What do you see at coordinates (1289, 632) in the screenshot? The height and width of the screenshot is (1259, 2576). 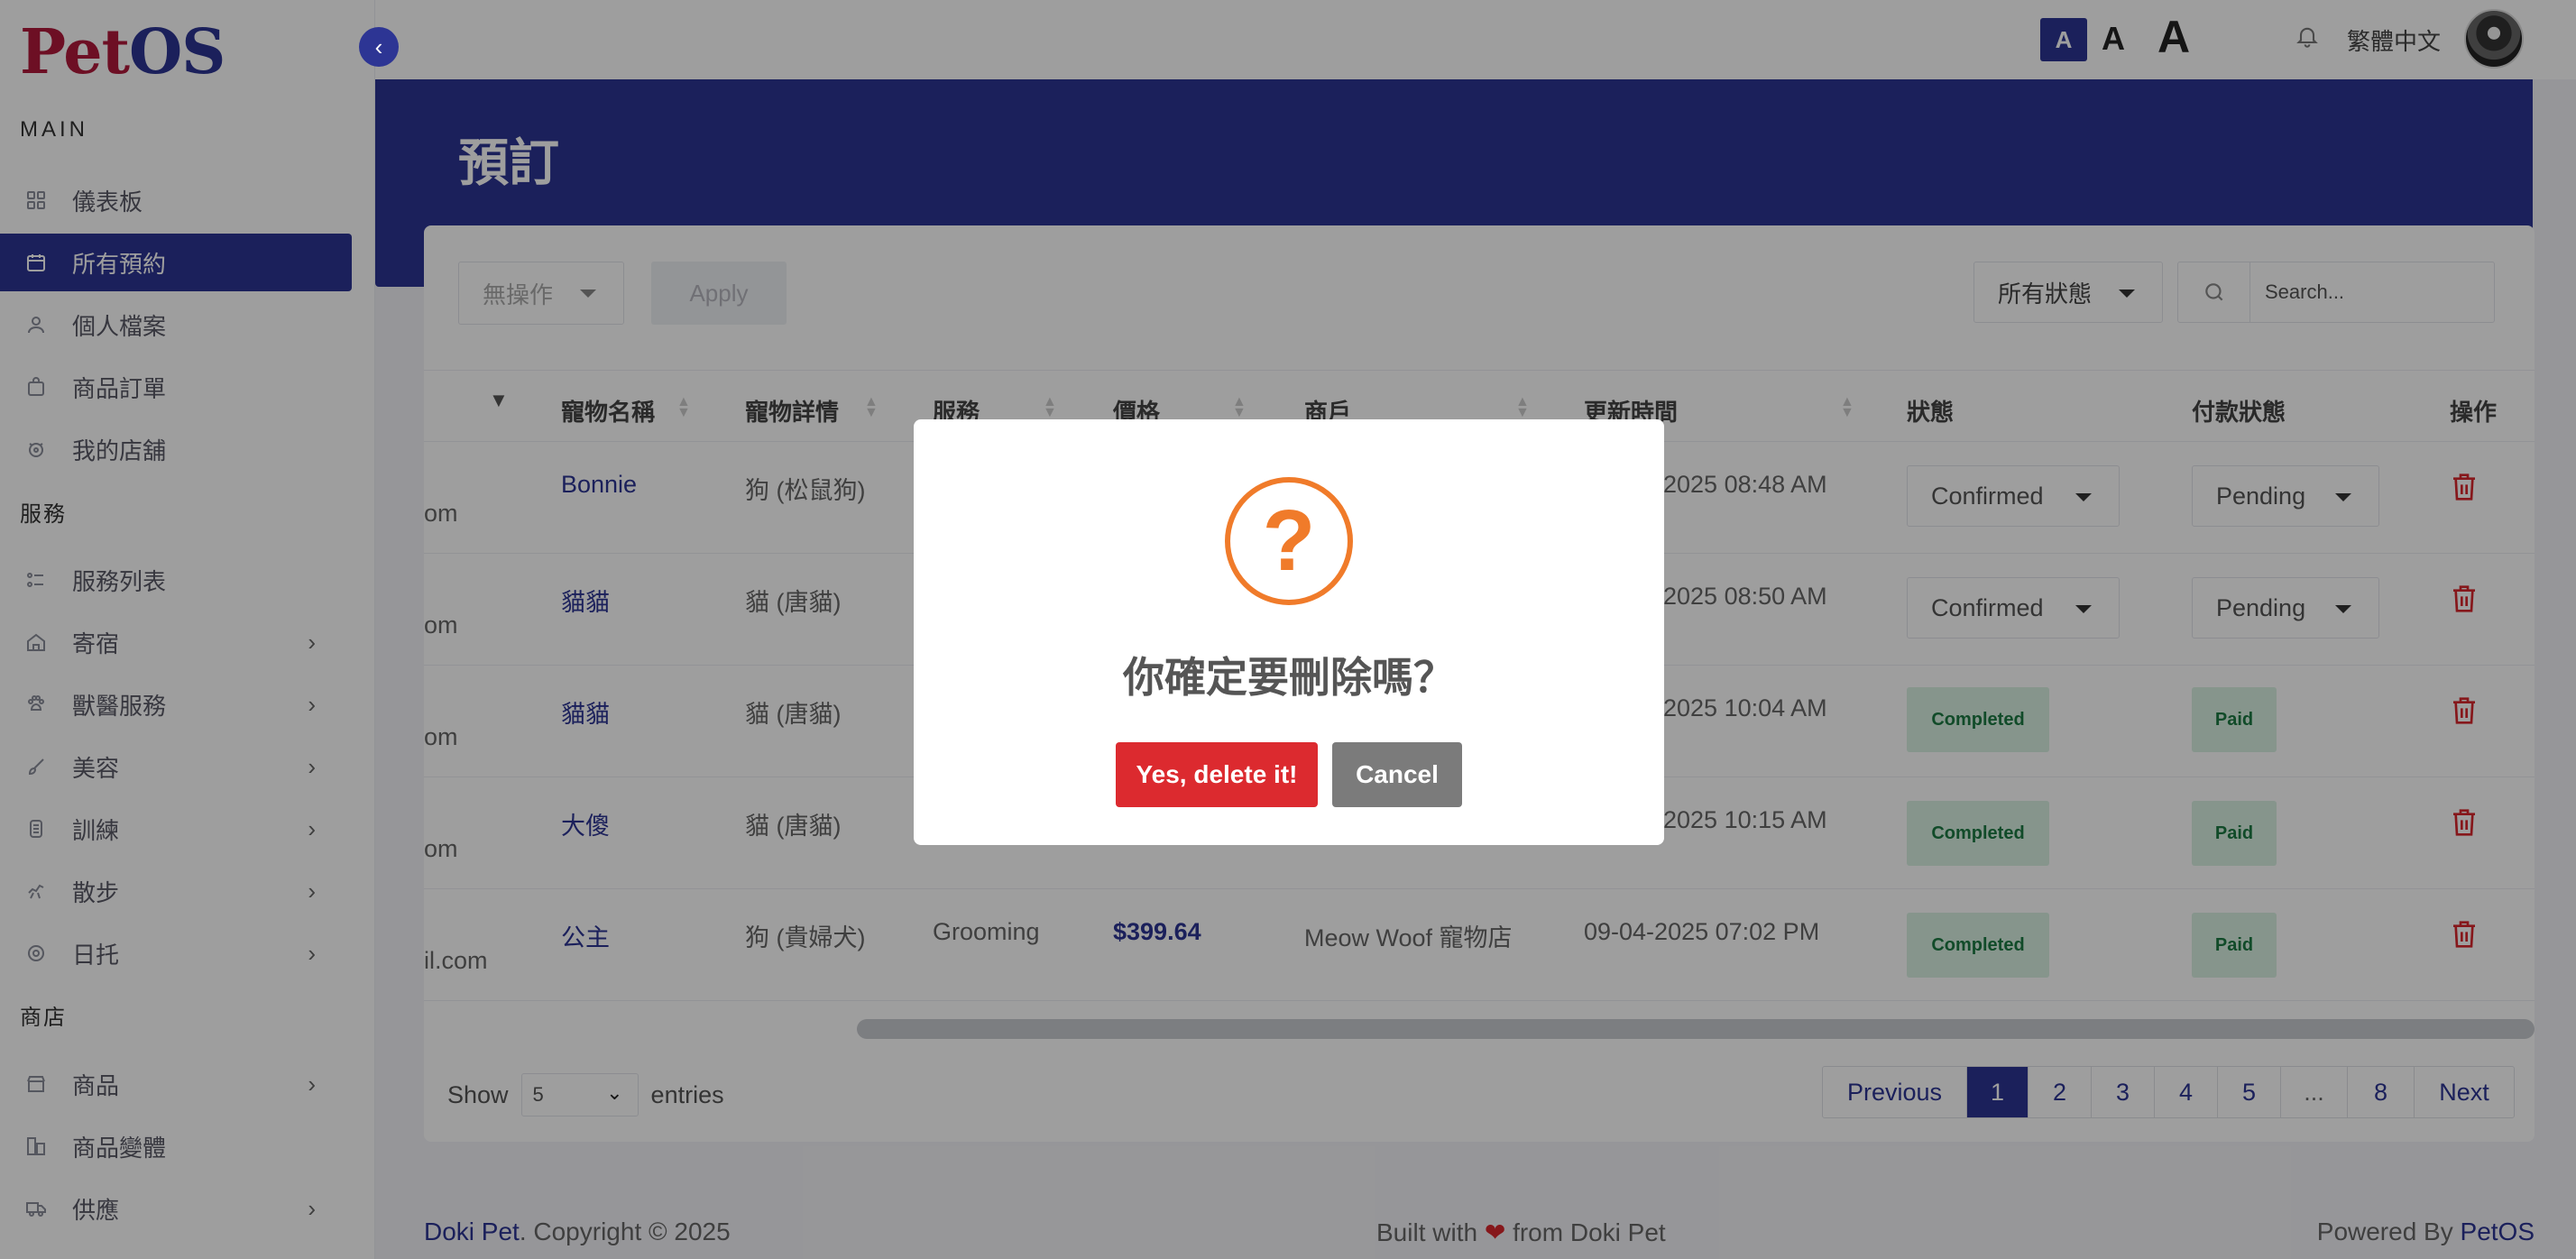 I see `delete-confirmation-dialog: ? 你確定要刪除嗎？ Yes, delete it! Cancel` at bounding box center [1289, 632].